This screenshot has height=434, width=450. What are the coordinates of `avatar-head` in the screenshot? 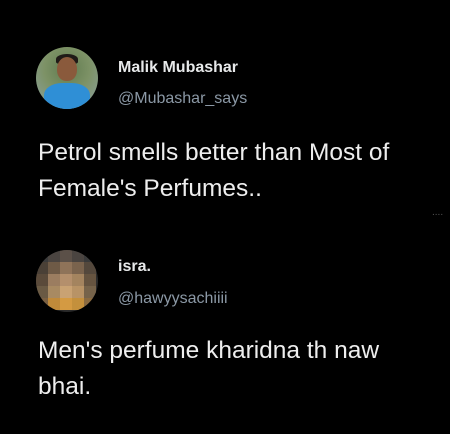 It's located at (67, 69).